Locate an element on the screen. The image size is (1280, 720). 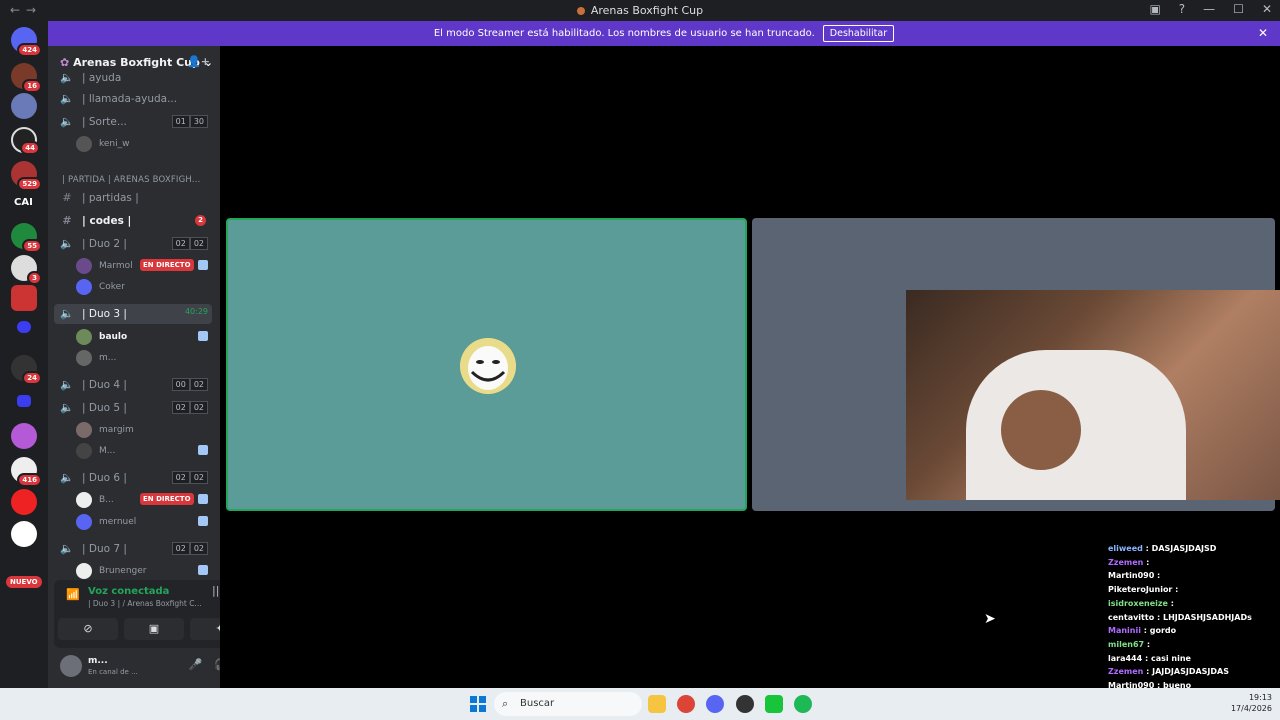
server-icon: 44 is located at coordinates (25, 141).